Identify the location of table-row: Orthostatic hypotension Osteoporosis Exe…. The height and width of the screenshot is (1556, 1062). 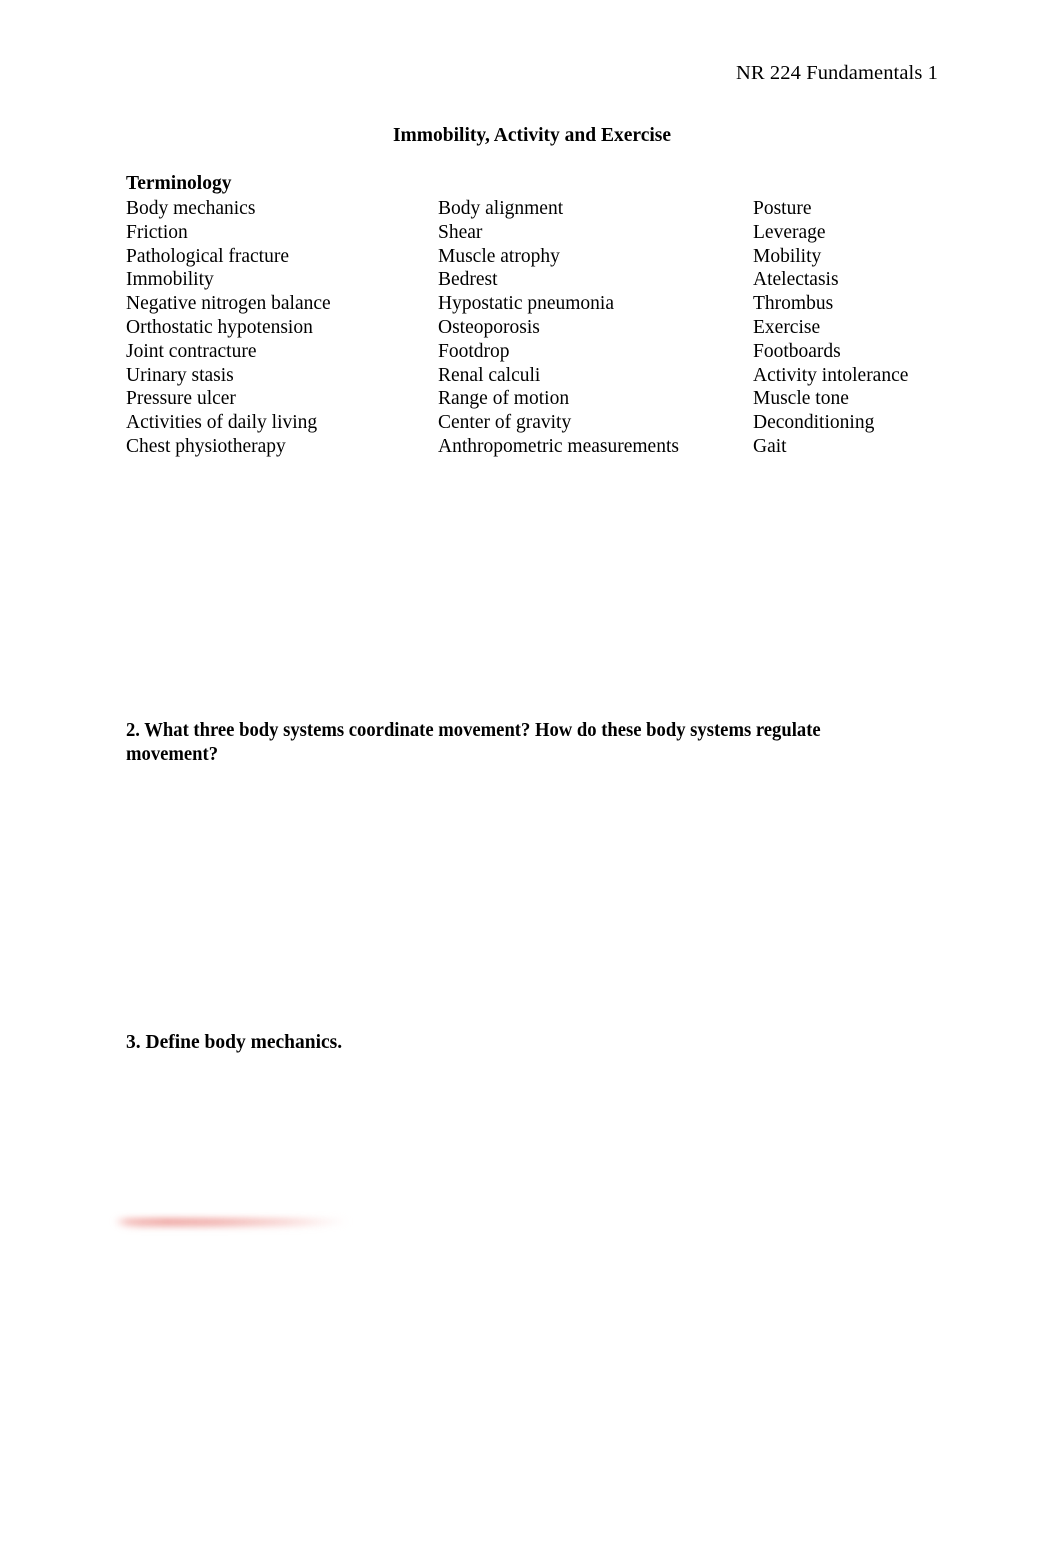
(541, 328).